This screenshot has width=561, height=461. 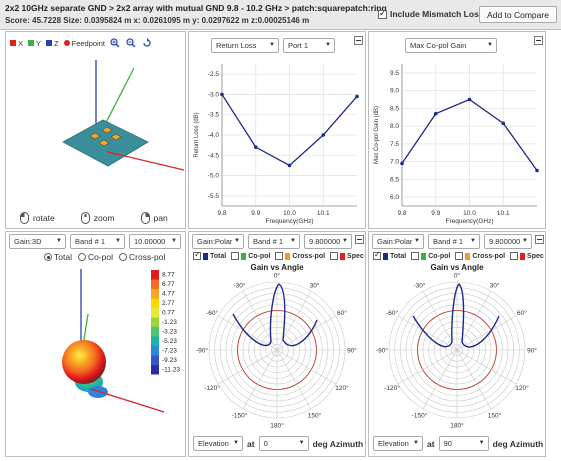 What do you see at coordinates (95, 139) in the screenshot?
I see `geometry-canvas` at bounding box center [95, 139].